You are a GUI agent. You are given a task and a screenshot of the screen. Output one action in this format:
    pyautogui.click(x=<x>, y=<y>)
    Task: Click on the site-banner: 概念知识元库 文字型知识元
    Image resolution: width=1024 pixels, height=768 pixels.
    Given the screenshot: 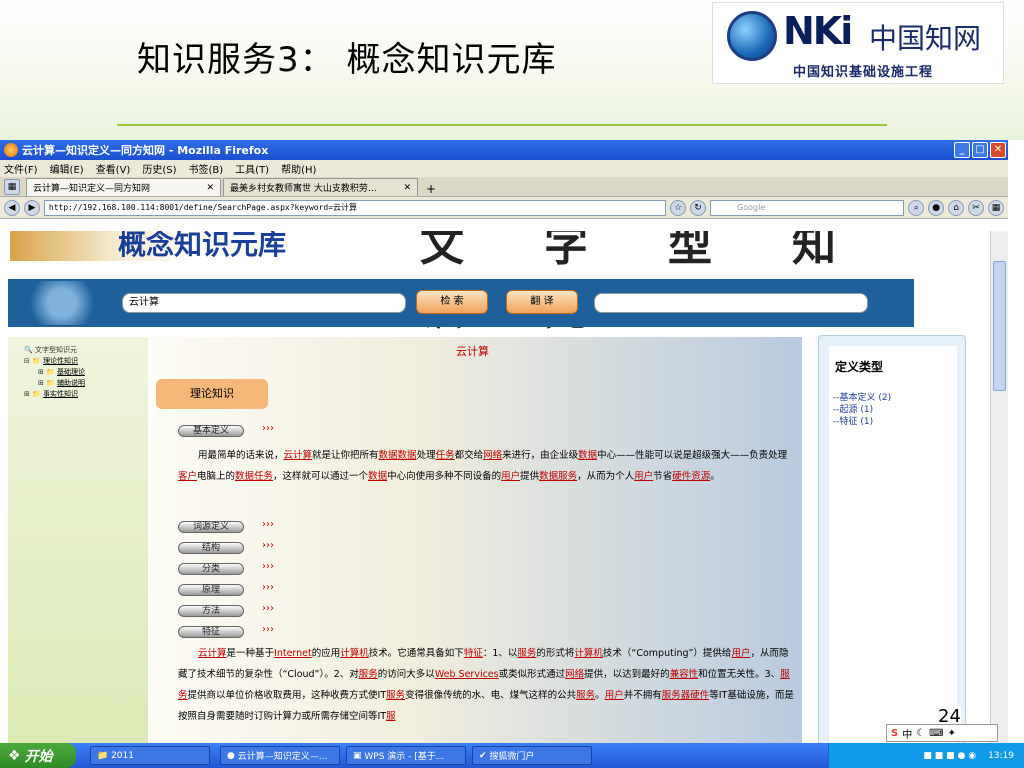 What is the action you would take?
    pyautogui.click(x=495, y=283)
    